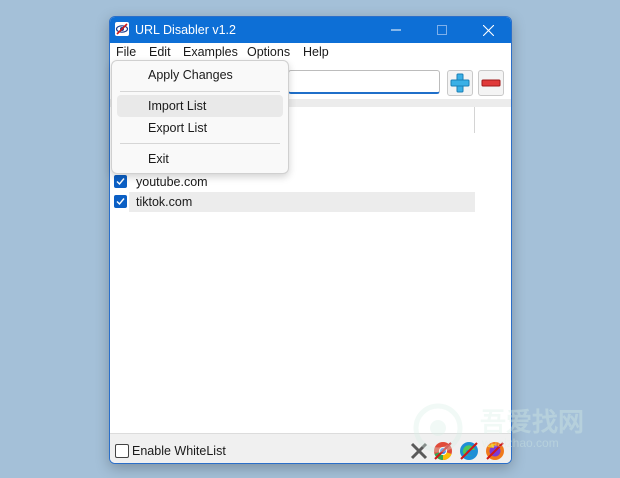 Image resolution: width=620 pixels, height=478 pixels. What do you see at coordinates (532, 422) in the screenshot?
I see `watermark-title: 吾爱找网` at bounding box center [532, 422].